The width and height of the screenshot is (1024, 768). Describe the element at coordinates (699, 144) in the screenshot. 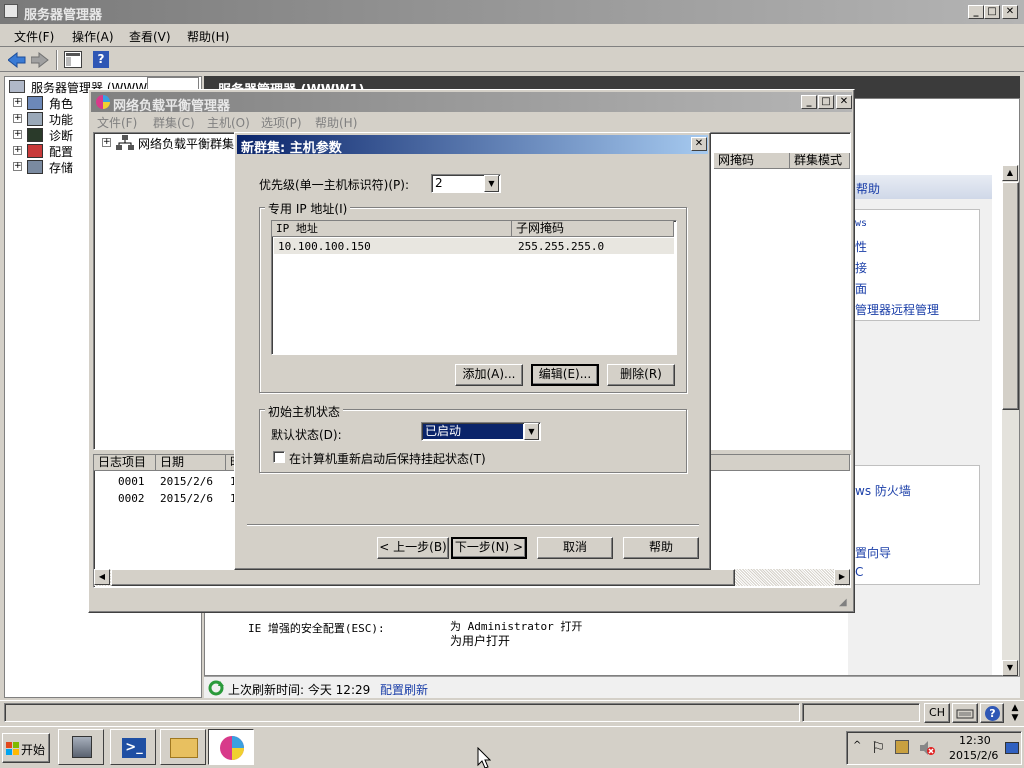

I see `dialog-close-button: ✕` at that location.